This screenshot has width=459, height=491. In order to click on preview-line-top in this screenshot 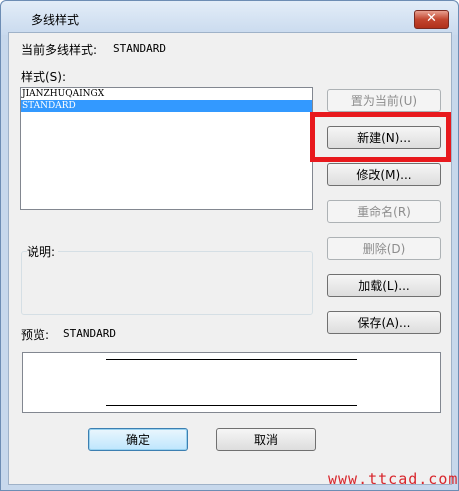, I will do `click(231, 359)`.